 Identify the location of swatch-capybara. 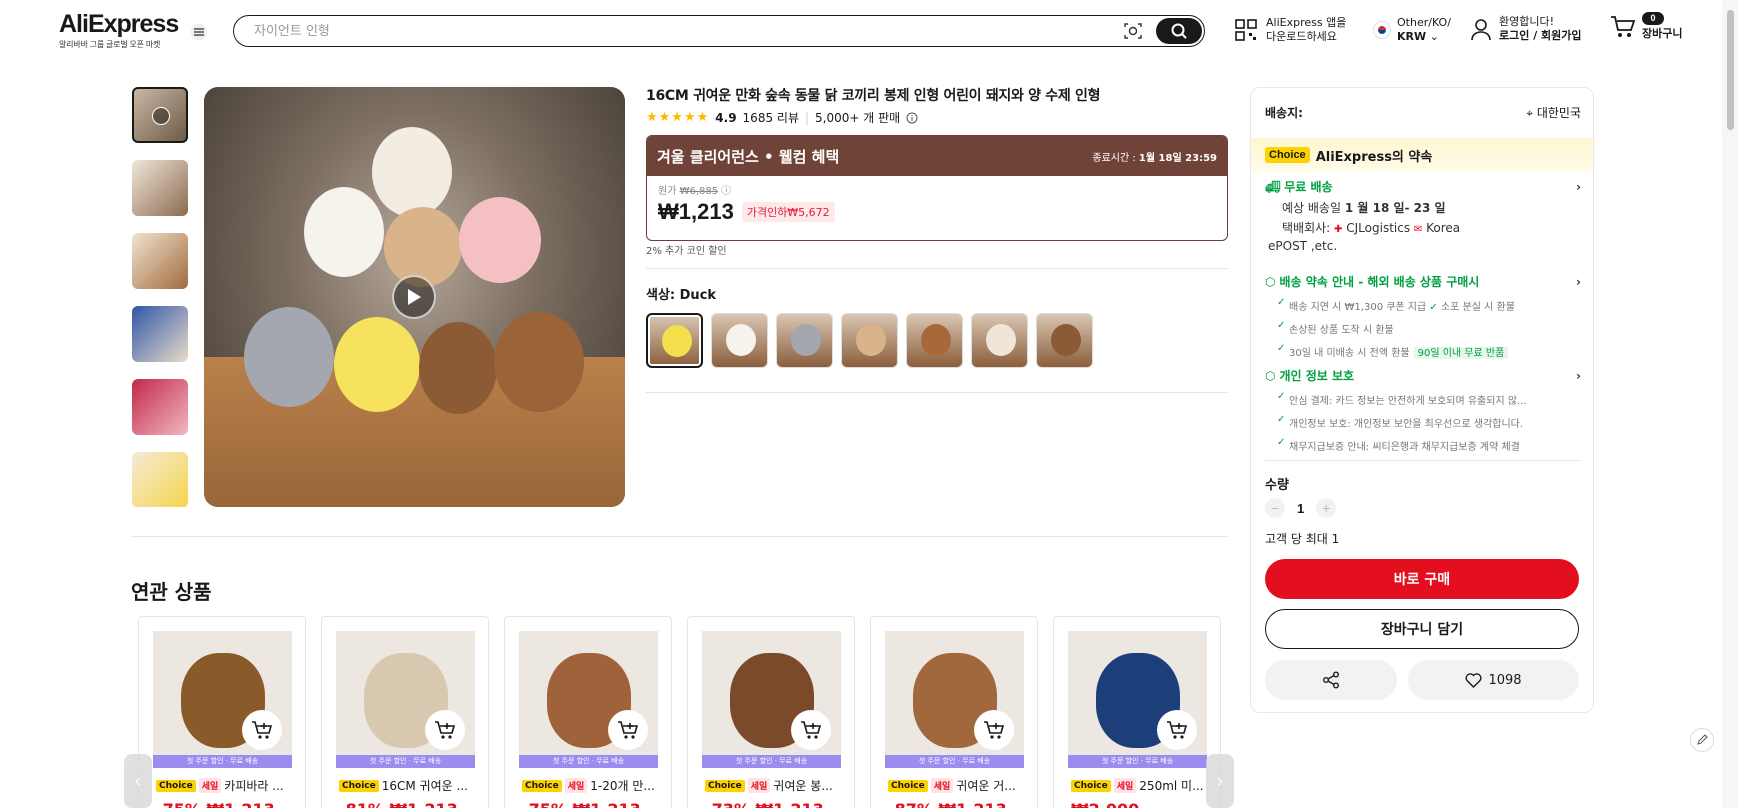
(1064, 340).